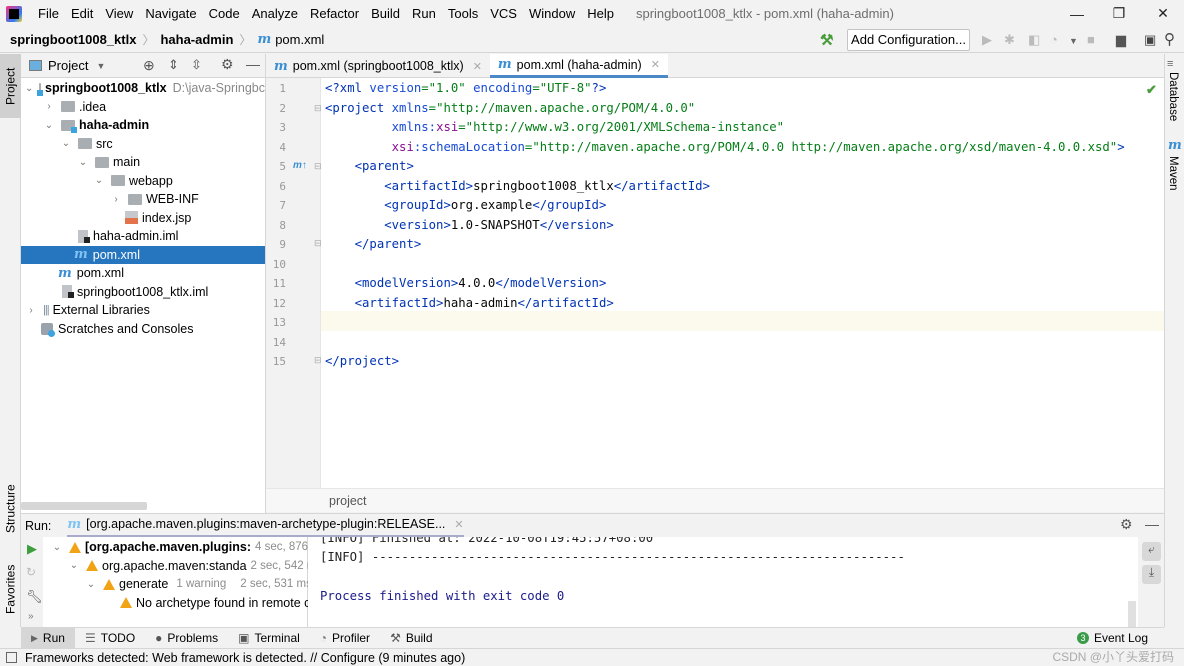  Describe the element at coordinates (578, 66) in the screenshot. I see `tab-haha-admin-pom: m pom.xml (haha-admin) ✕` at that location.